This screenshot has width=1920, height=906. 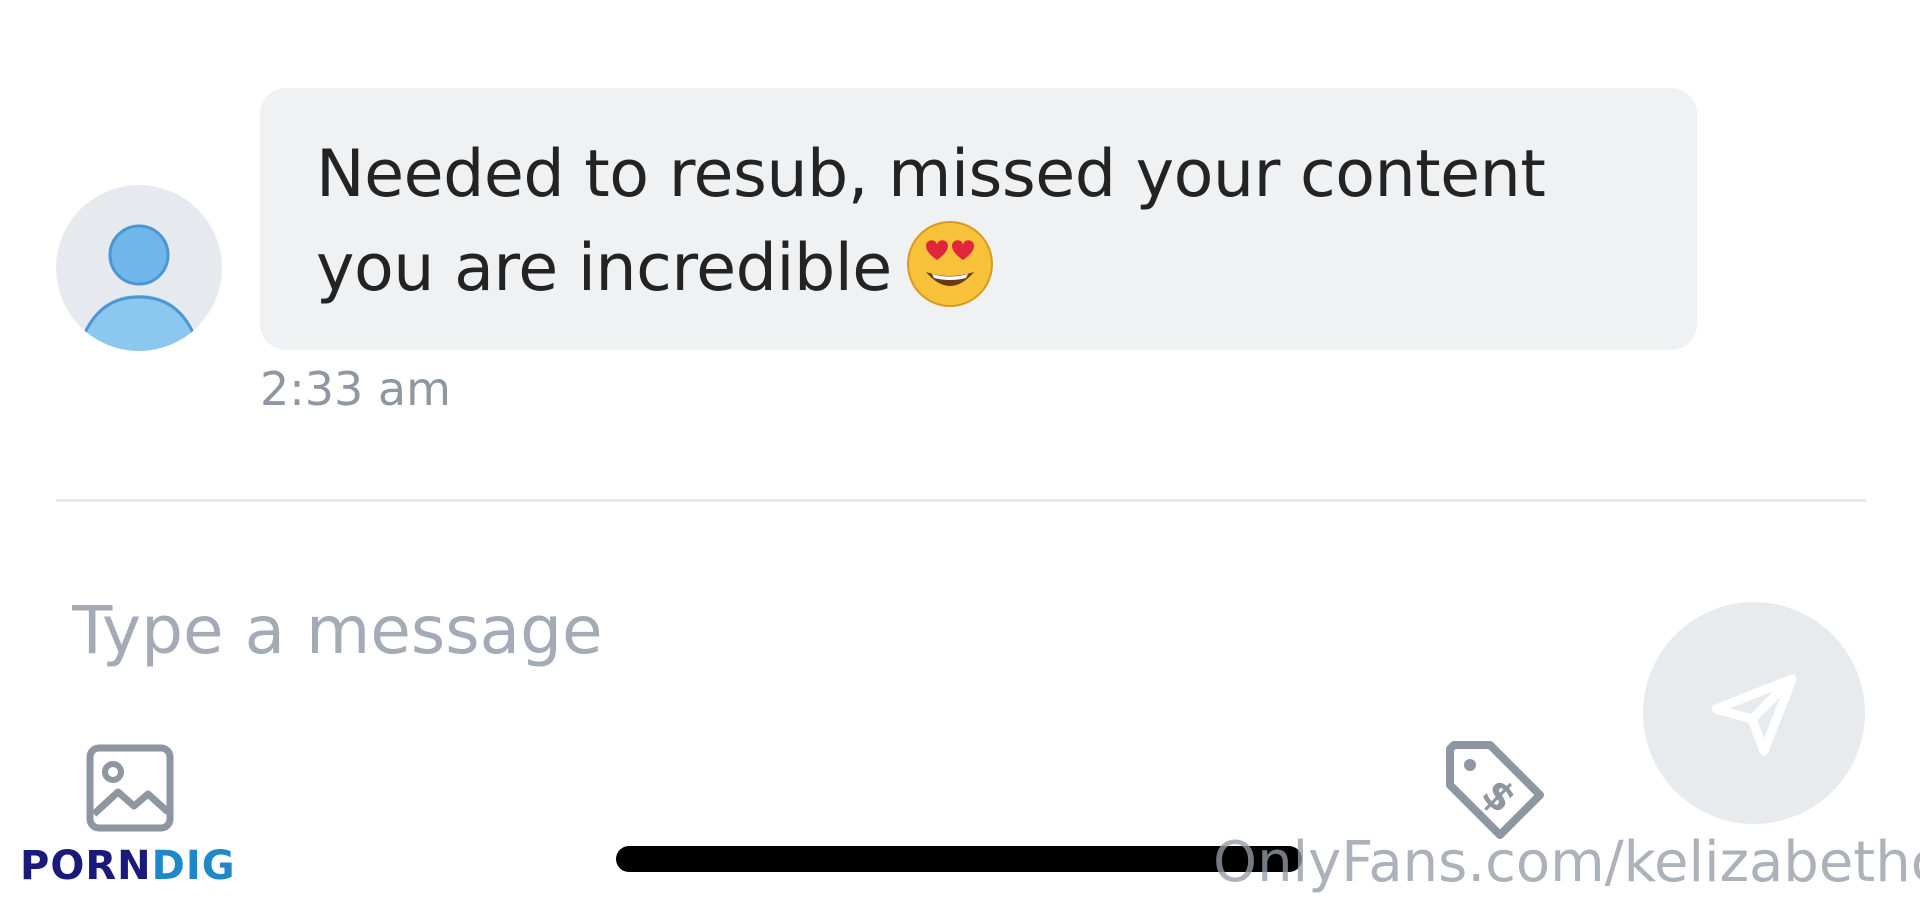 I want to click on site-watermark: PORNDIG, so click(x=128, y=866).